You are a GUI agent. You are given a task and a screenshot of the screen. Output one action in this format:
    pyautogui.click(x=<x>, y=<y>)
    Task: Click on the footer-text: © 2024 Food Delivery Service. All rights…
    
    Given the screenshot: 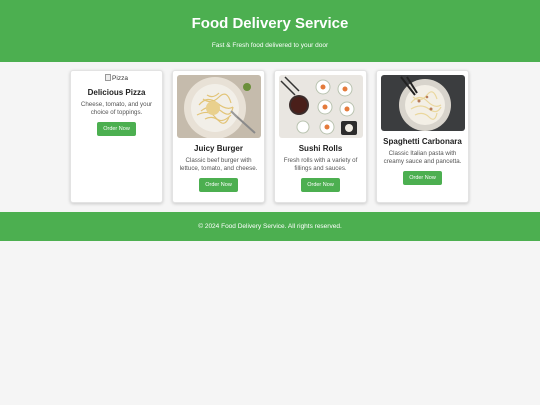 What is the action you would take?
    pyautogui.click(x=270, y=226)
    